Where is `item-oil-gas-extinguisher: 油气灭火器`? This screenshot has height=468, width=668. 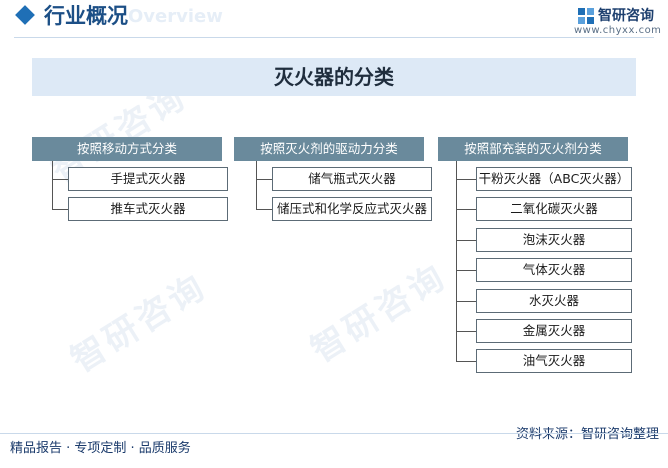
item-oil-gas-extinguisher: 油气灭火器 is located at coordinates (554, 361).